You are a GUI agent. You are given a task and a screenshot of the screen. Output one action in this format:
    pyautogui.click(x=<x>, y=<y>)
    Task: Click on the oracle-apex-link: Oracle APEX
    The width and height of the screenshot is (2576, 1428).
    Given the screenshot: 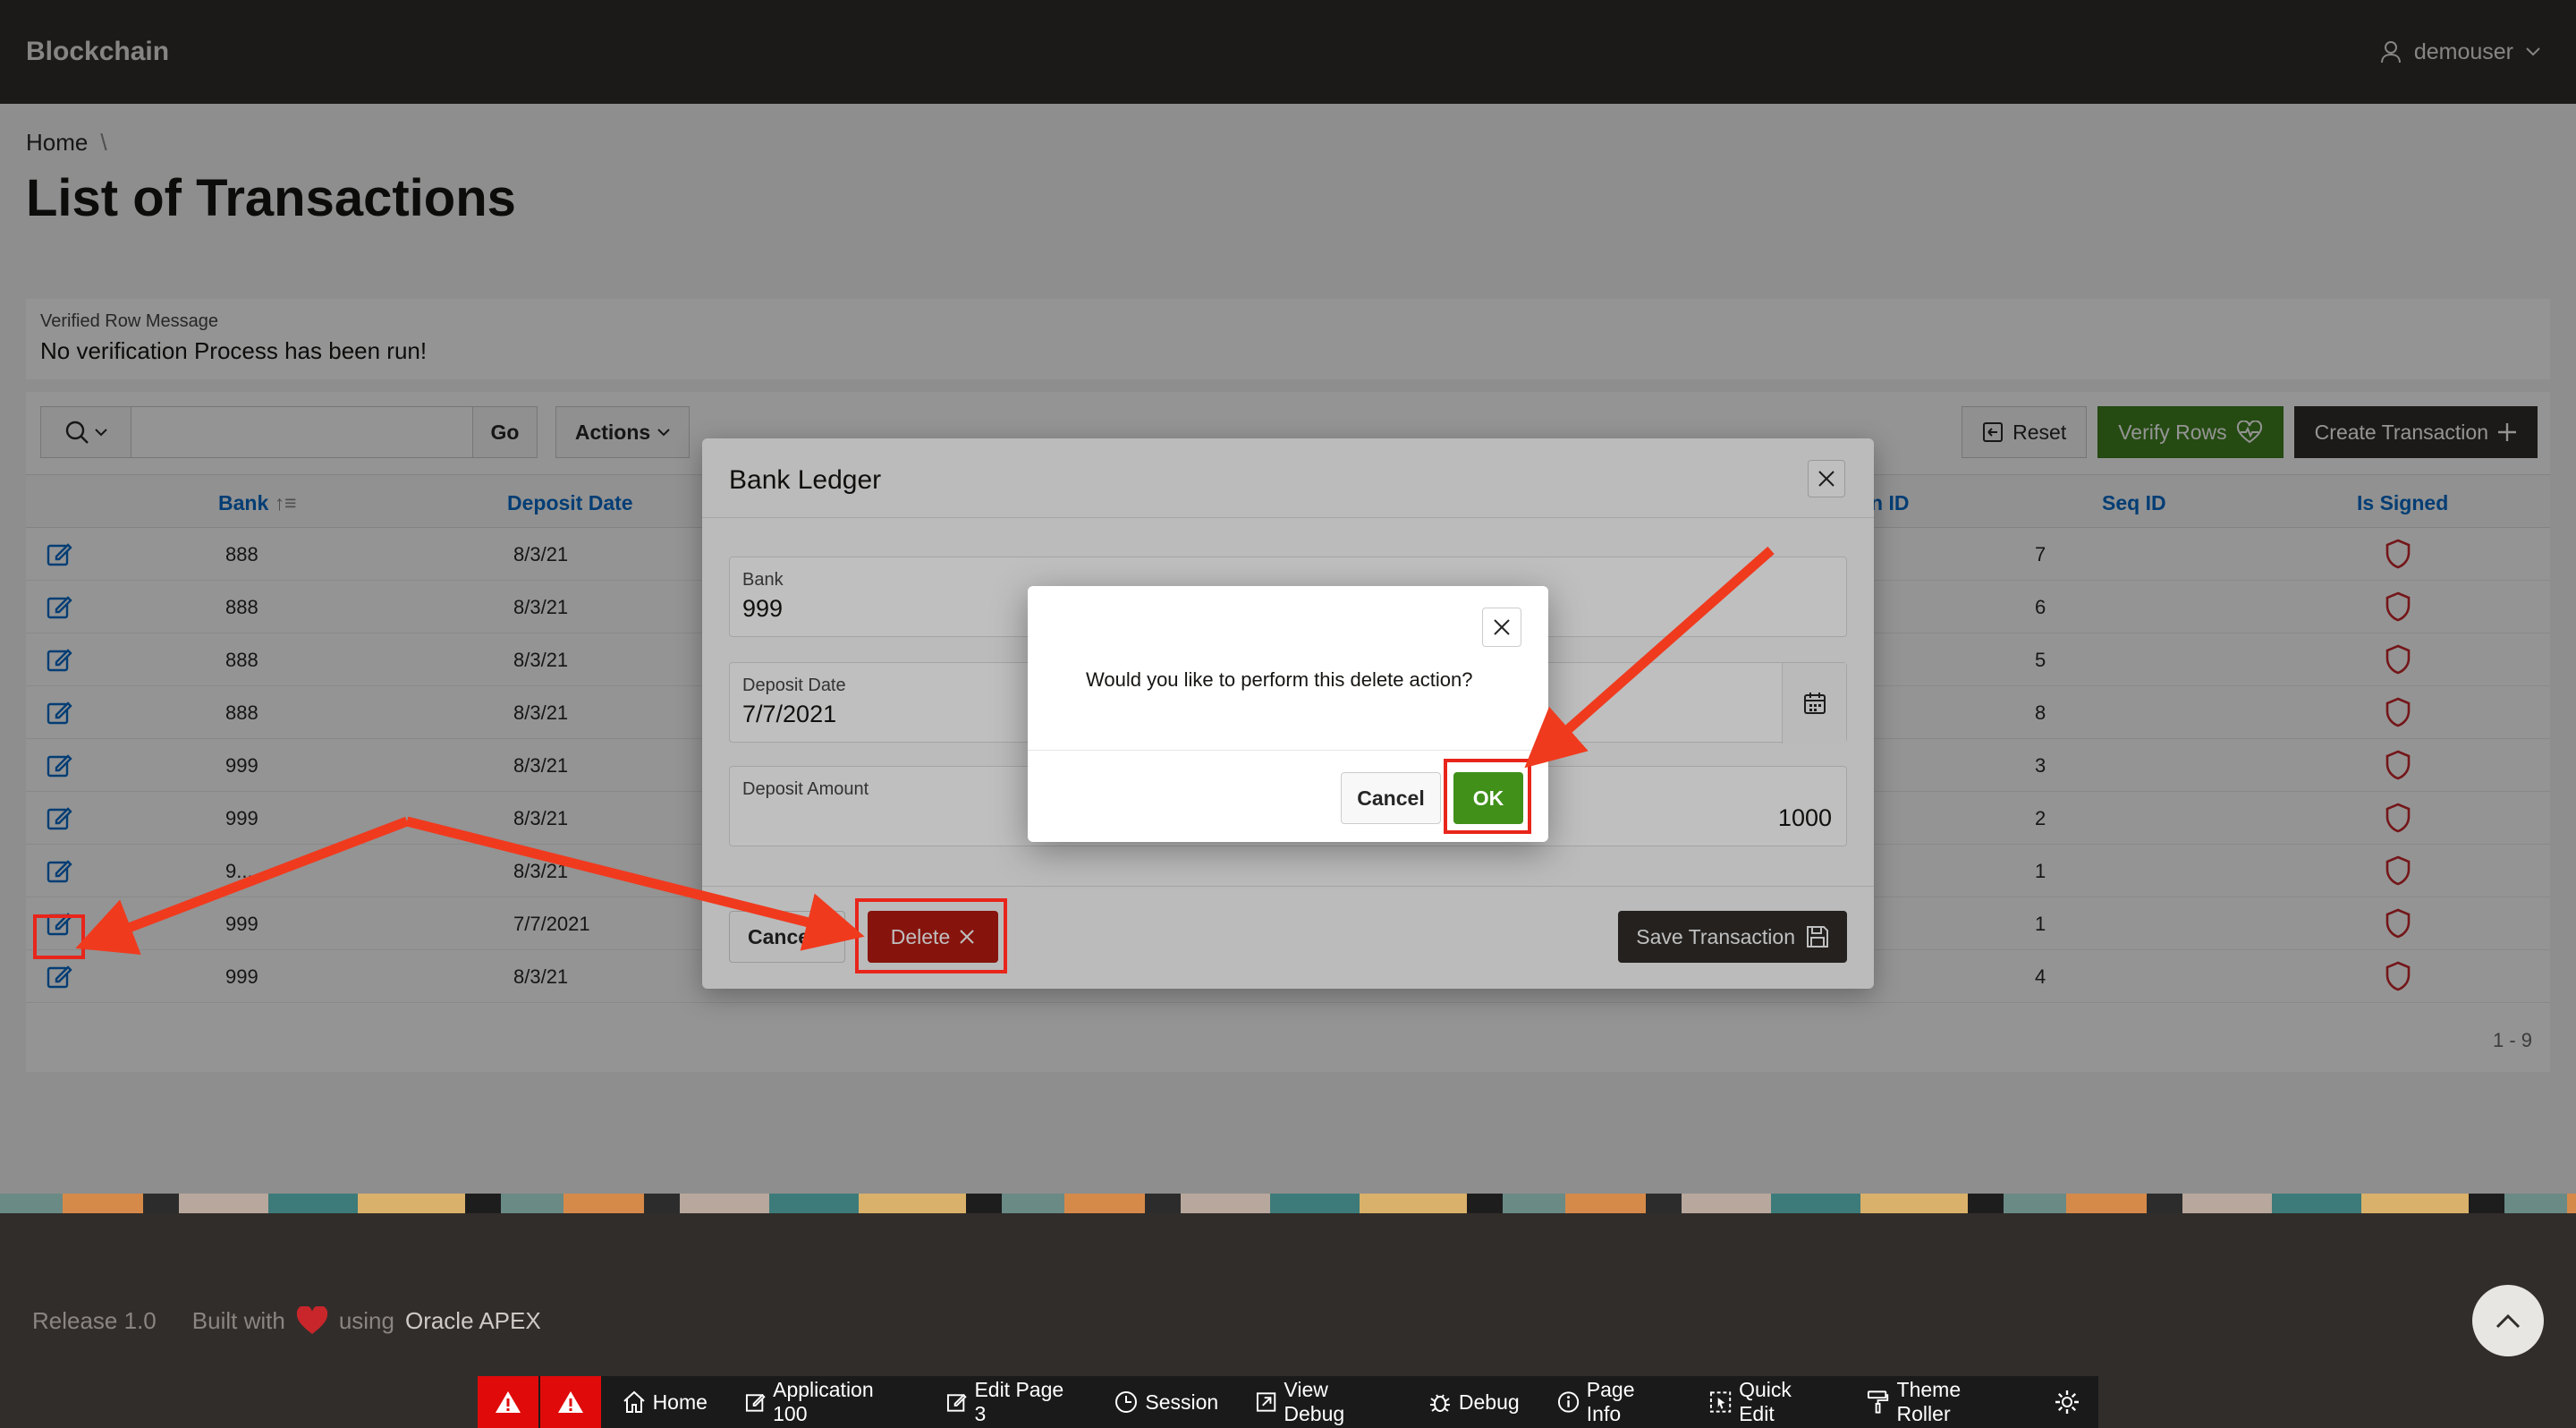 What is the action you would take?
    pyautogui.click(x=473, y=1321)
    